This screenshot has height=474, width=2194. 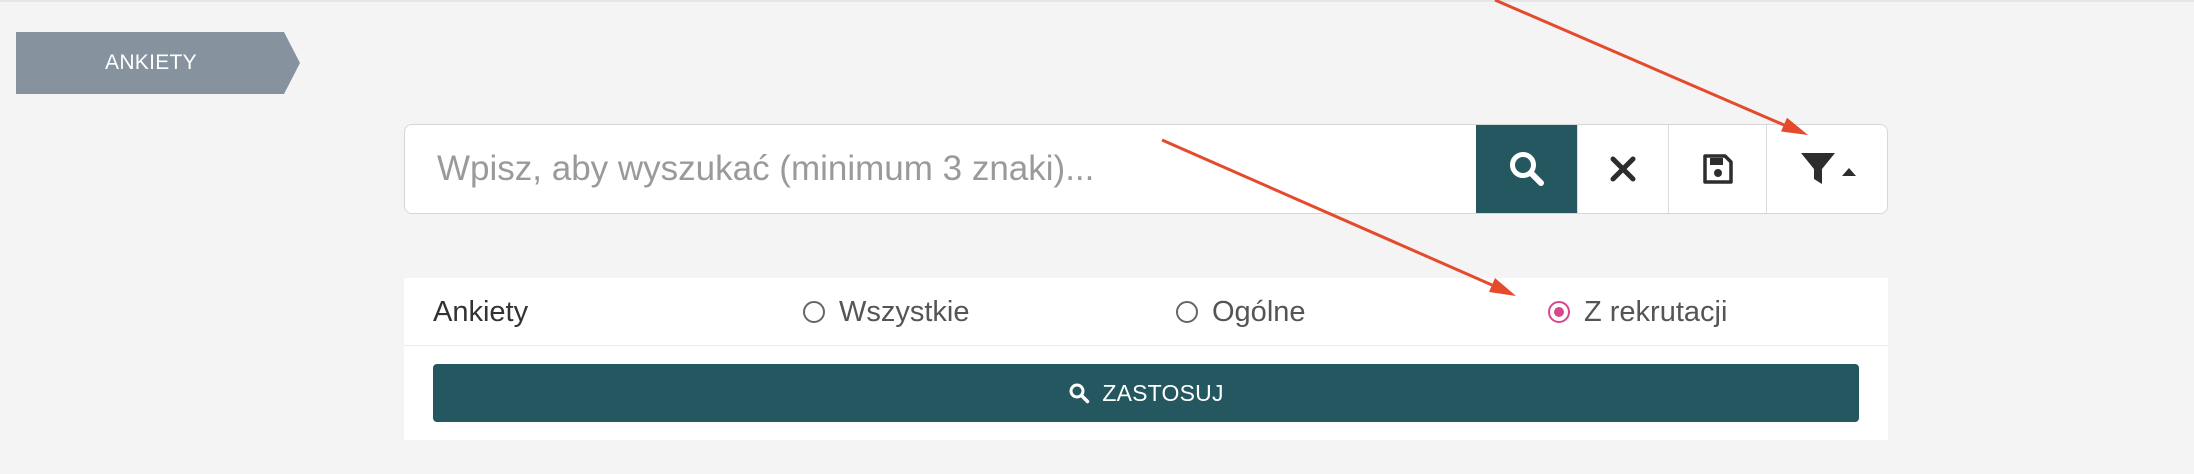 What do you see at coordinates (904, 311) in the screenshot?
I see `radio-label: Wszystkie` at bounding box center [904, 311].